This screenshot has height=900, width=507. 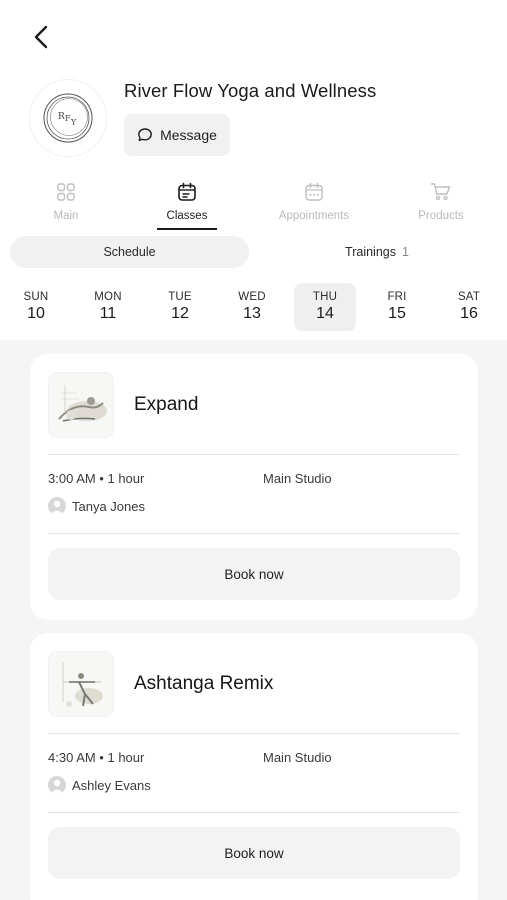 I want to click on tab-bar: Main Classes Appointments Products, so click(x=253, y=204).